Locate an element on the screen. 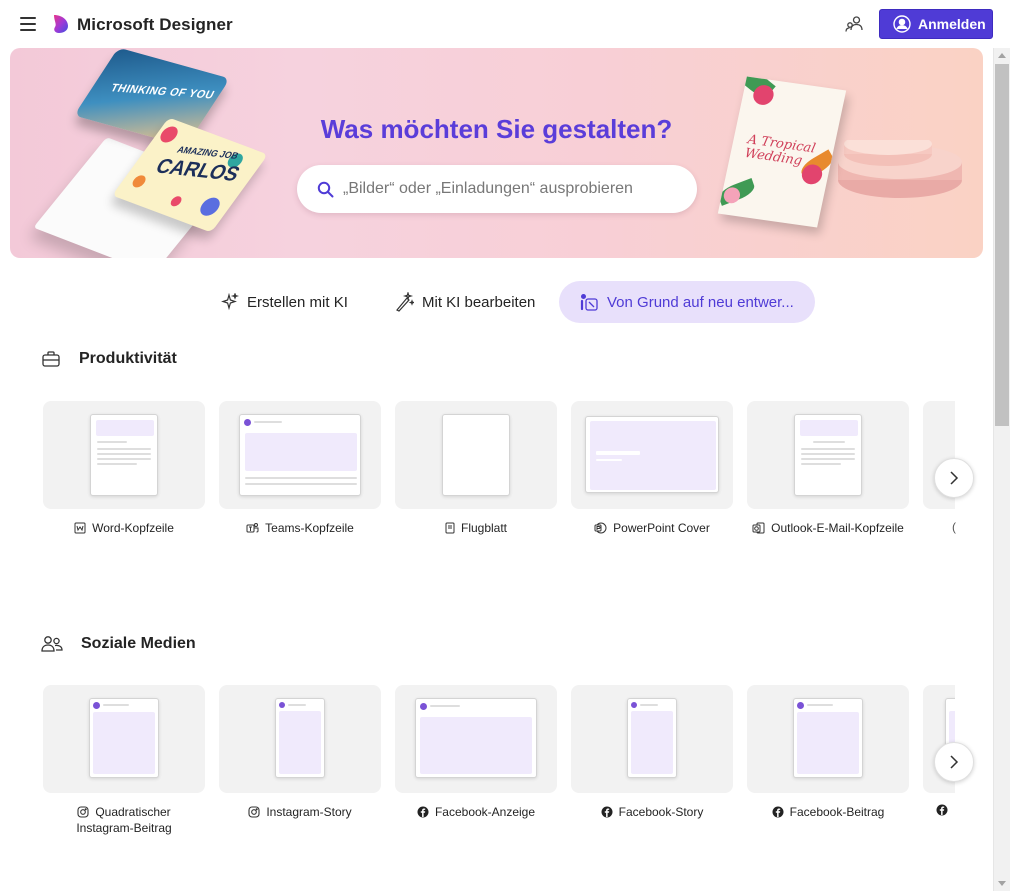 This screenshot has height=891, width=1010. tile-label-word-header: Word-Kopfzeile is located at coordinates (124, 528).